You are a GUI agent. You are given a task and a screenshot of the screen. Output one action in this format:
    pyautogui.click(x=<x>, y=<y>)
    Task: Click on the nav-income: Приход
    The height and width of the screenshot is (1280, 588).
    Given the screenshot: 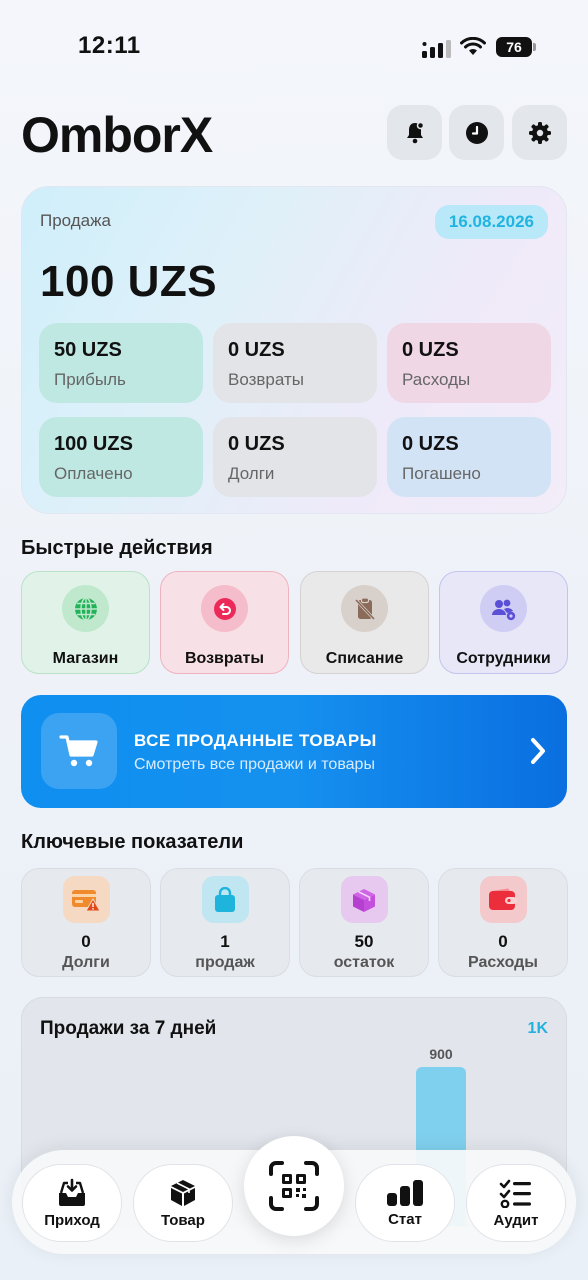 What is the action you would take?
    pyautogui.click(x=72, y=1203)
    